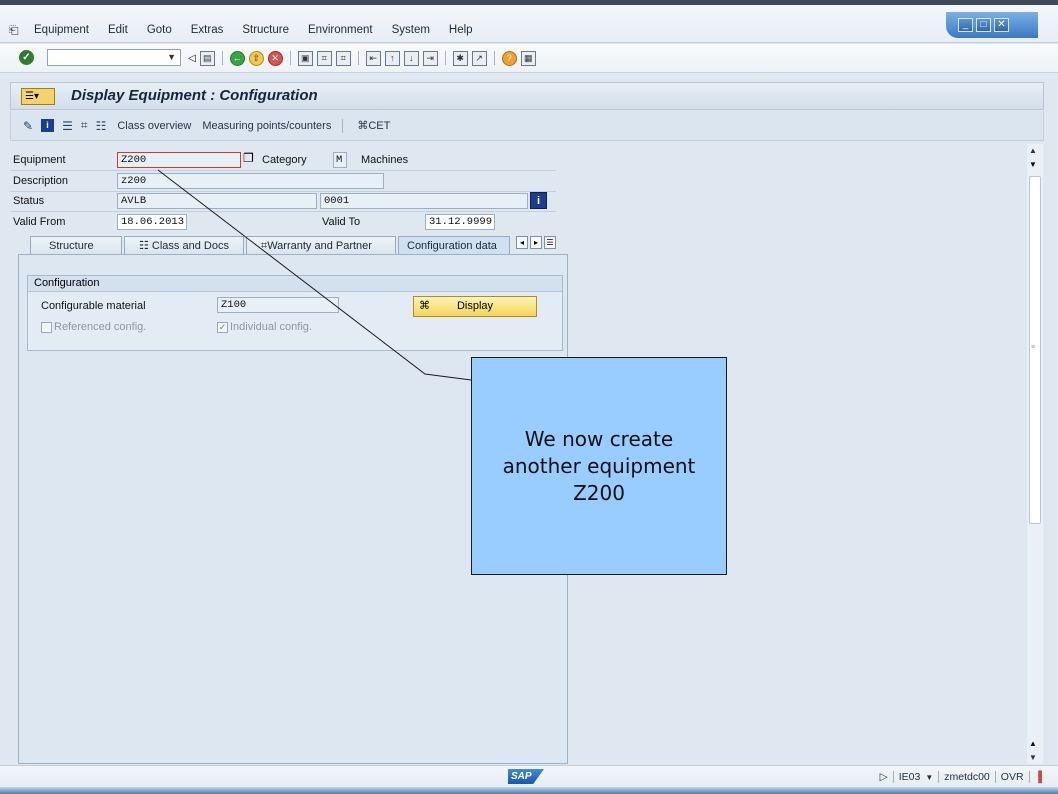  I want to click on row-divider, so click(283, 211).